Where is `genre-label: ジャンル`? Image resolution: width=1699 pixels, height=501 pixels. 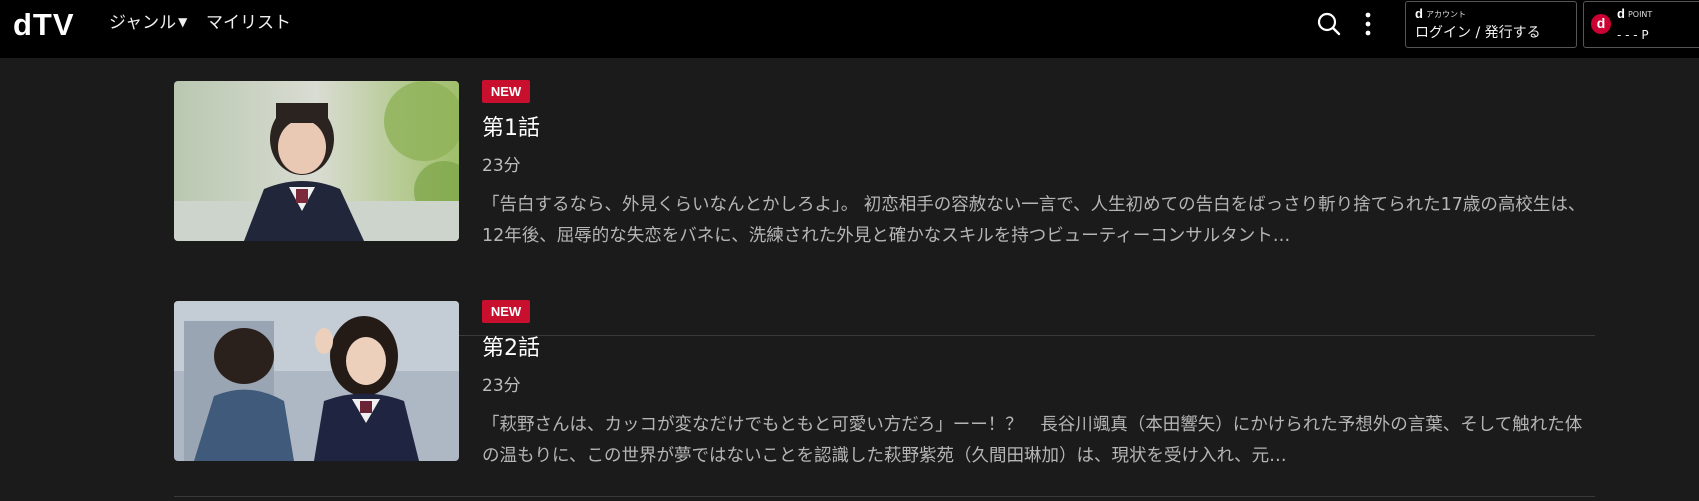
genre-label: ジャンル is located at coordinates (143, 23).